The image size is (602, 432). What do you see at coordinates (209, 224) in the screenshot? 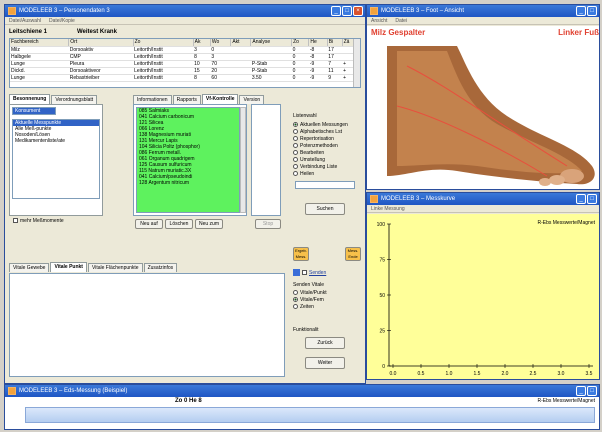
I see `neu-zum-button: Neu zum` at bounding box center [209, 224].